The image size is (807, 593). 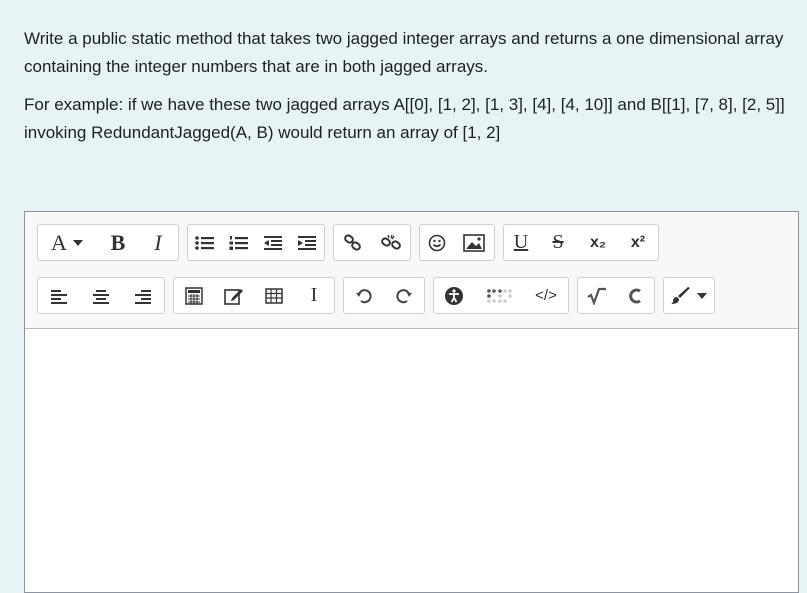 I want to click on script-group: U S x₂ x², so click(x=581, y=242).